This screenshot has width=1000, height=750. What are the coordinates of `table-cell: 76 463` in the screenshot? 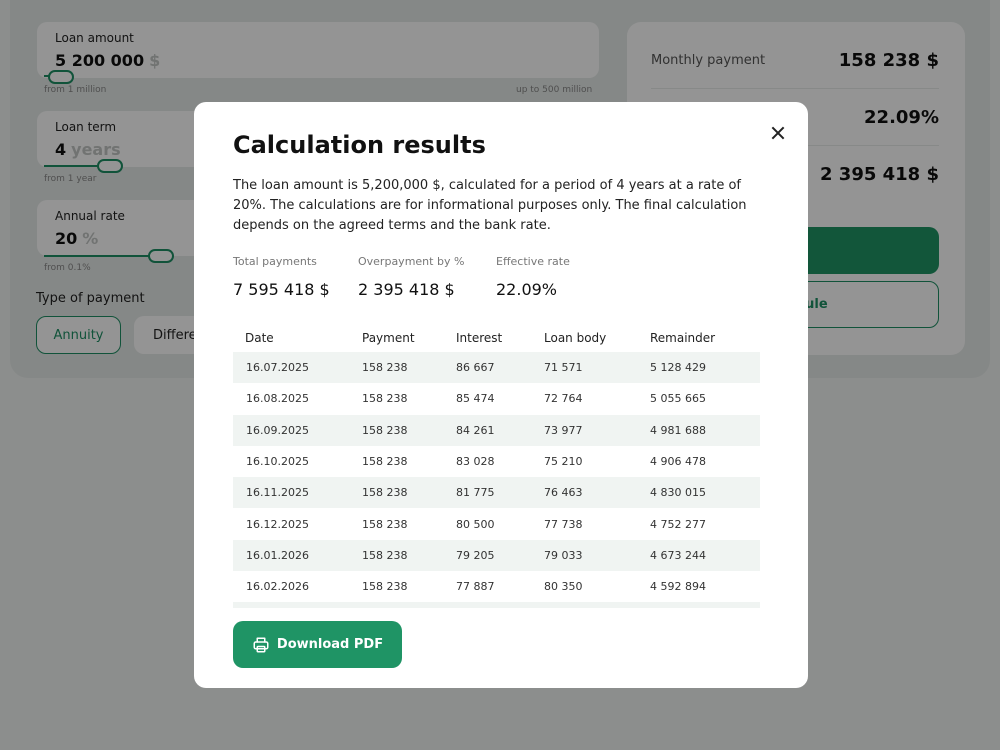 It's located at (563, 493).